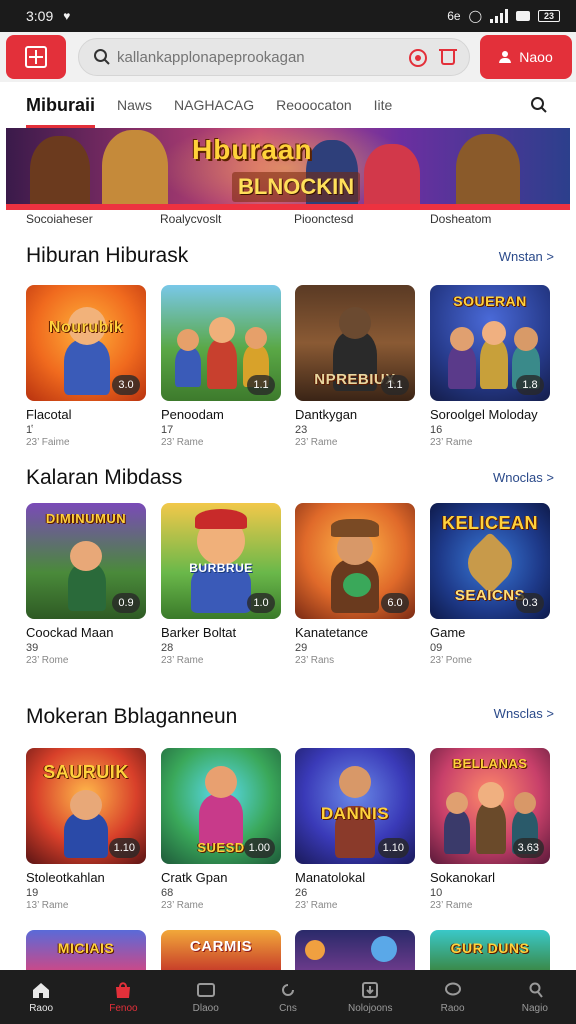 This screenshot has width=576, height=1024. I want to click on game-card: Nourubik 3.0 Flacotal 1̔ 23’ Faime, so click(86, 366).